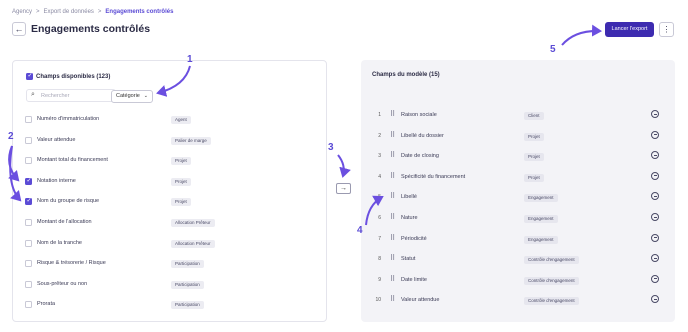 The width and height of the screenshot is (688, 332). What do you see at coordinates (378, 300) in the screenshot?
I see `row-number: 10` at bounding box center [378, 300].